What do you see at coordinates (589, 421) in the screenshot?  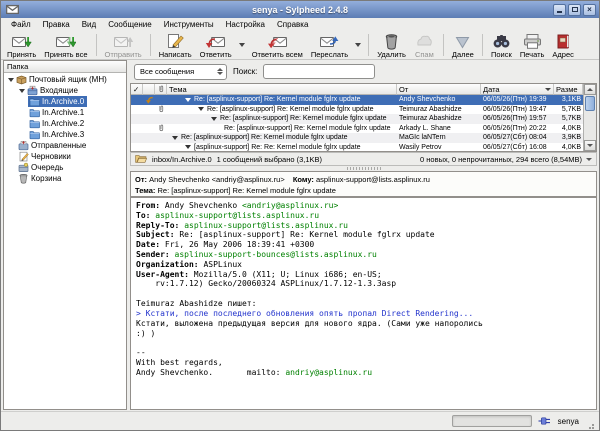 I see `resize-grip` at bounding box center [589, 421].